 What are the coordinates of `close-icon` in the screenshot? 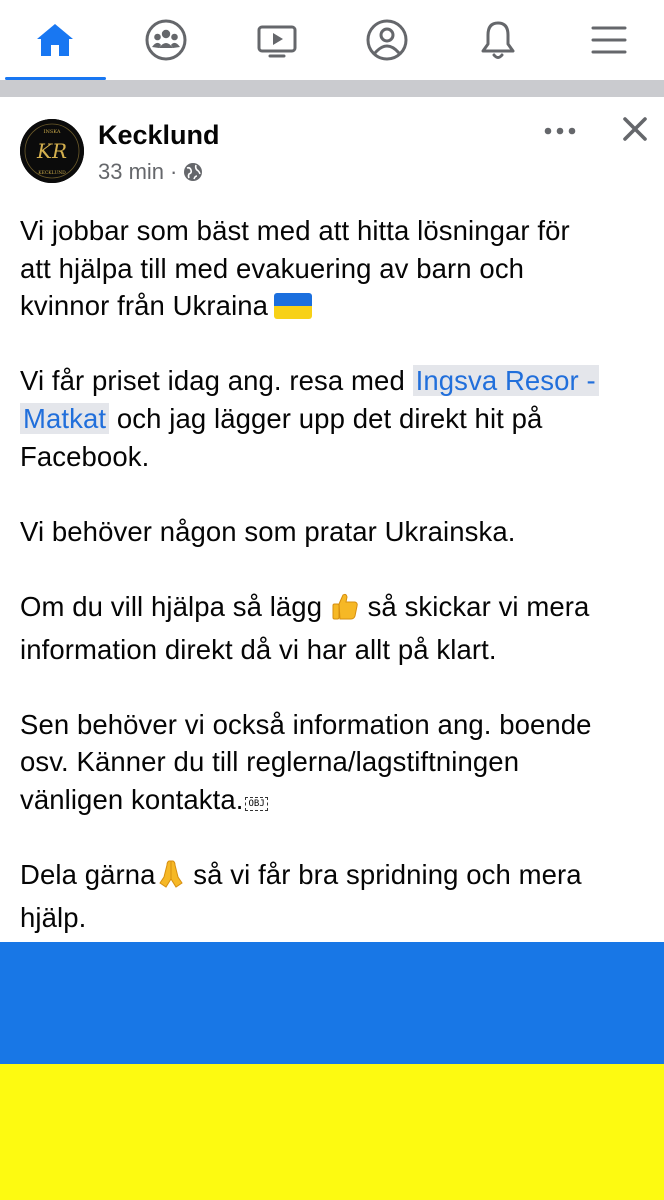 It's located at (635, 131).